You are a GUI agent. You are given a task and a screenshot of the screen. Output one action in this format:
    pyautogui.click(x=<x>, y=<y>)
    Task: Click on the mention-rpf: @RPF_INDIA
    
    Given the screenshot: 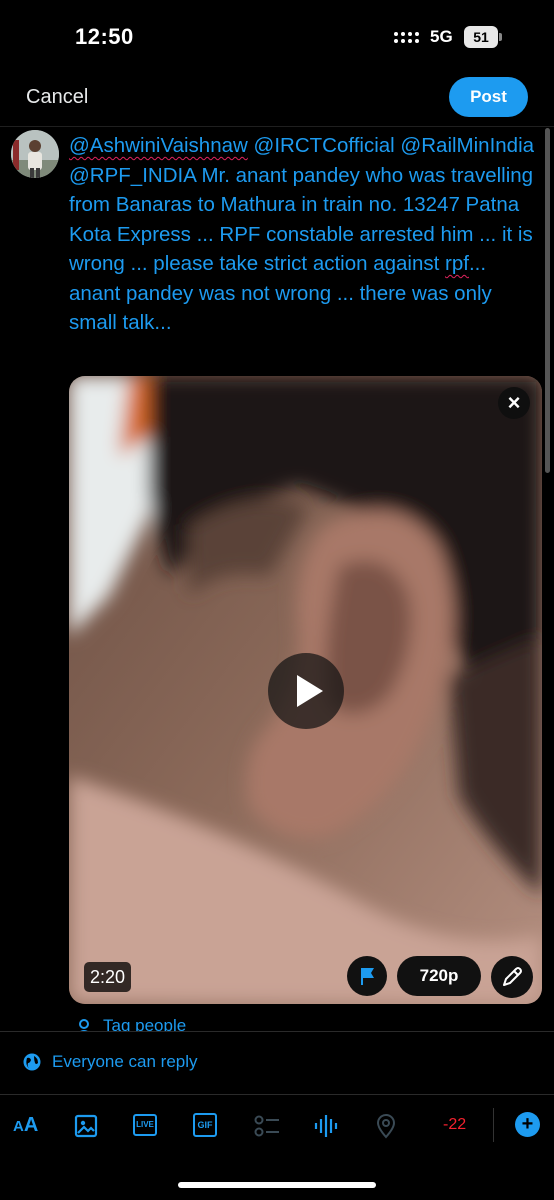 What is the action you would take?
    pyautogui.click(x=132, y=175)
    